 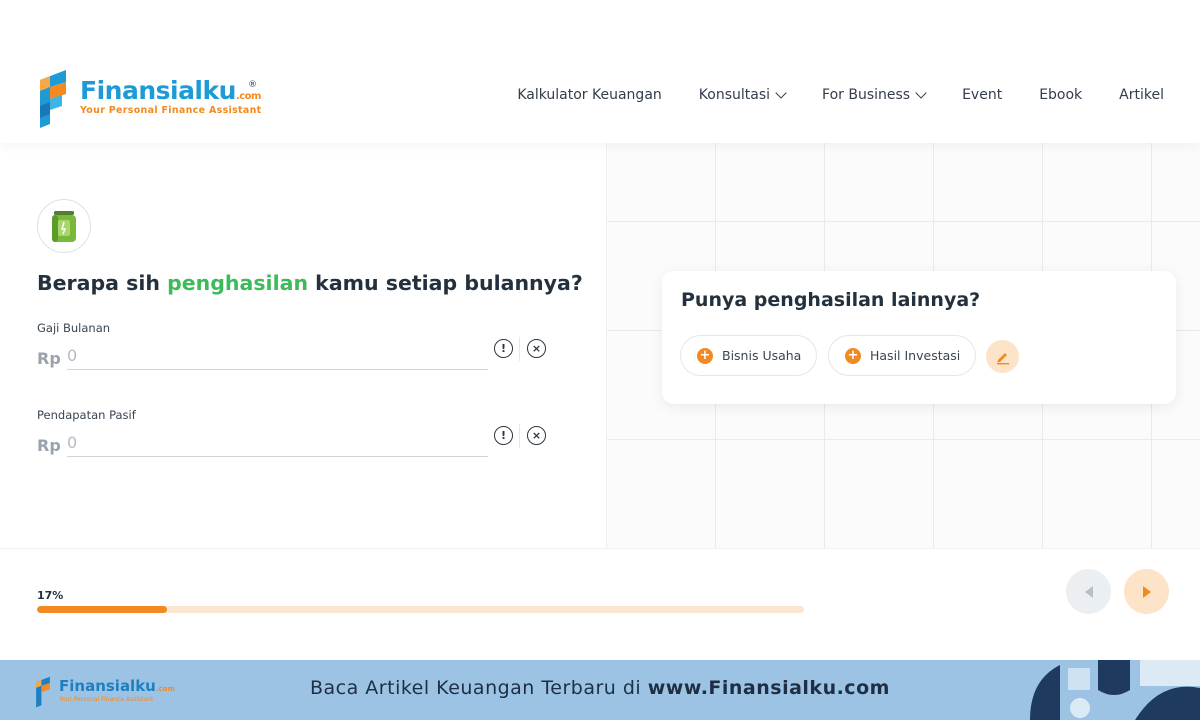 I want to click on progress-percent: 17%, so click(x=50, y=595).